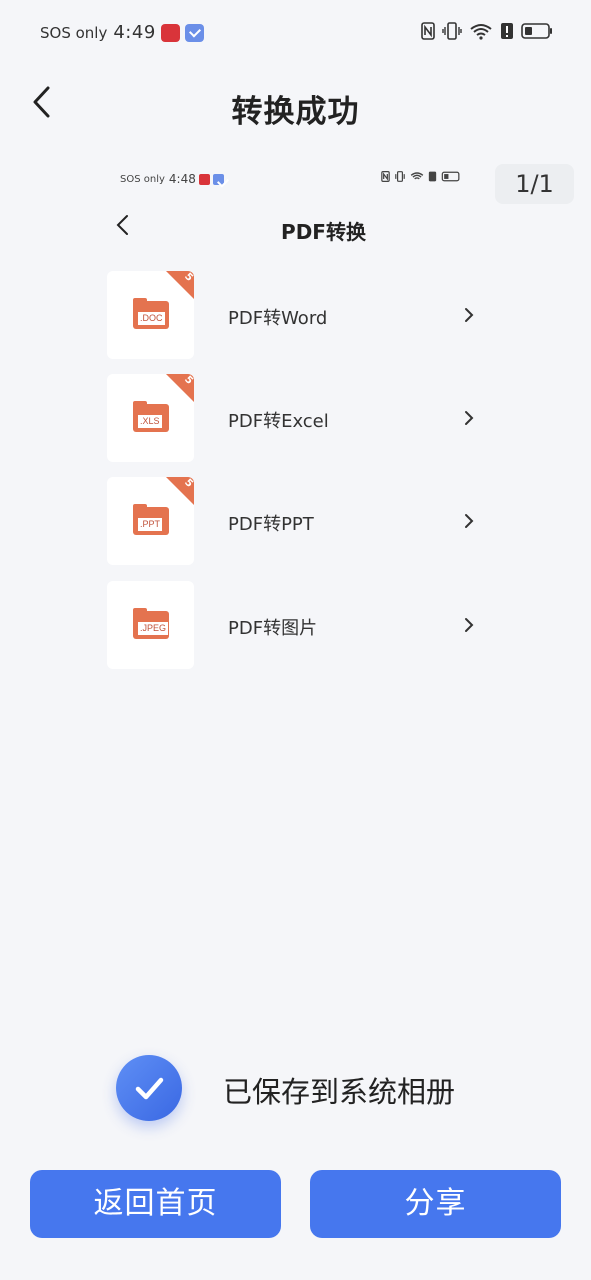 This screenshot has height=1280, width=591. I want to click on status-time: 4:49, so click(134, 32).